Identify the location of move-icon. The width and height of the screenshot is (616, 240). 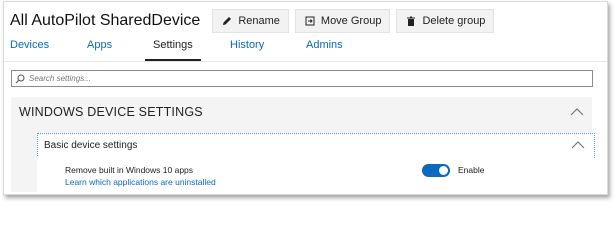
(310, 21).